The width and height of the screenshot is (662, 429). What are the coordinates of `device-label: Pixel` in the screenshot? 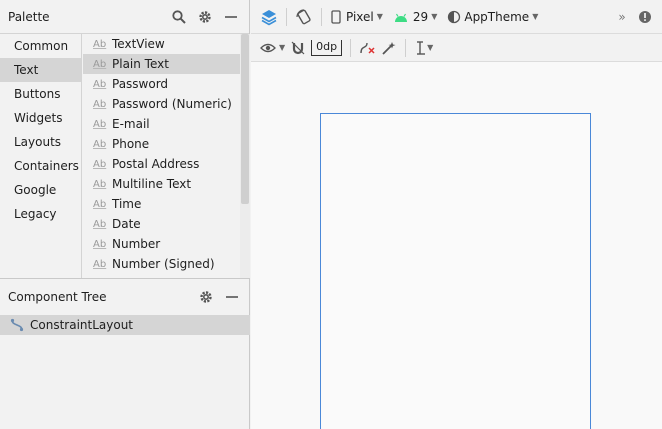 It's located at (360, 16).